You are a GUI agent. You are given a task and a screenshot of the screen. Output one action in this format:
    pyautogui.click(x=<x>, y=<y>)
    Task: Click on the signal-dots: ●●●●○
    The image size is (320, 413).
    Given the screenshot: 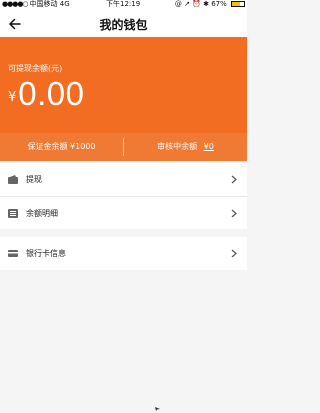 What is the action you would take?
    pyautogui.click(x=15, y=4)
    